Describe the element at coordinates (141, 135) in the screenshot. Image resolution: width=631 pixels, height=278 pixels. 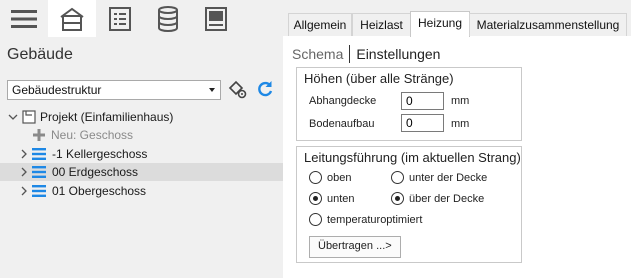
I see `tree-new-floor-row: Neu: Geschoss` at that location.